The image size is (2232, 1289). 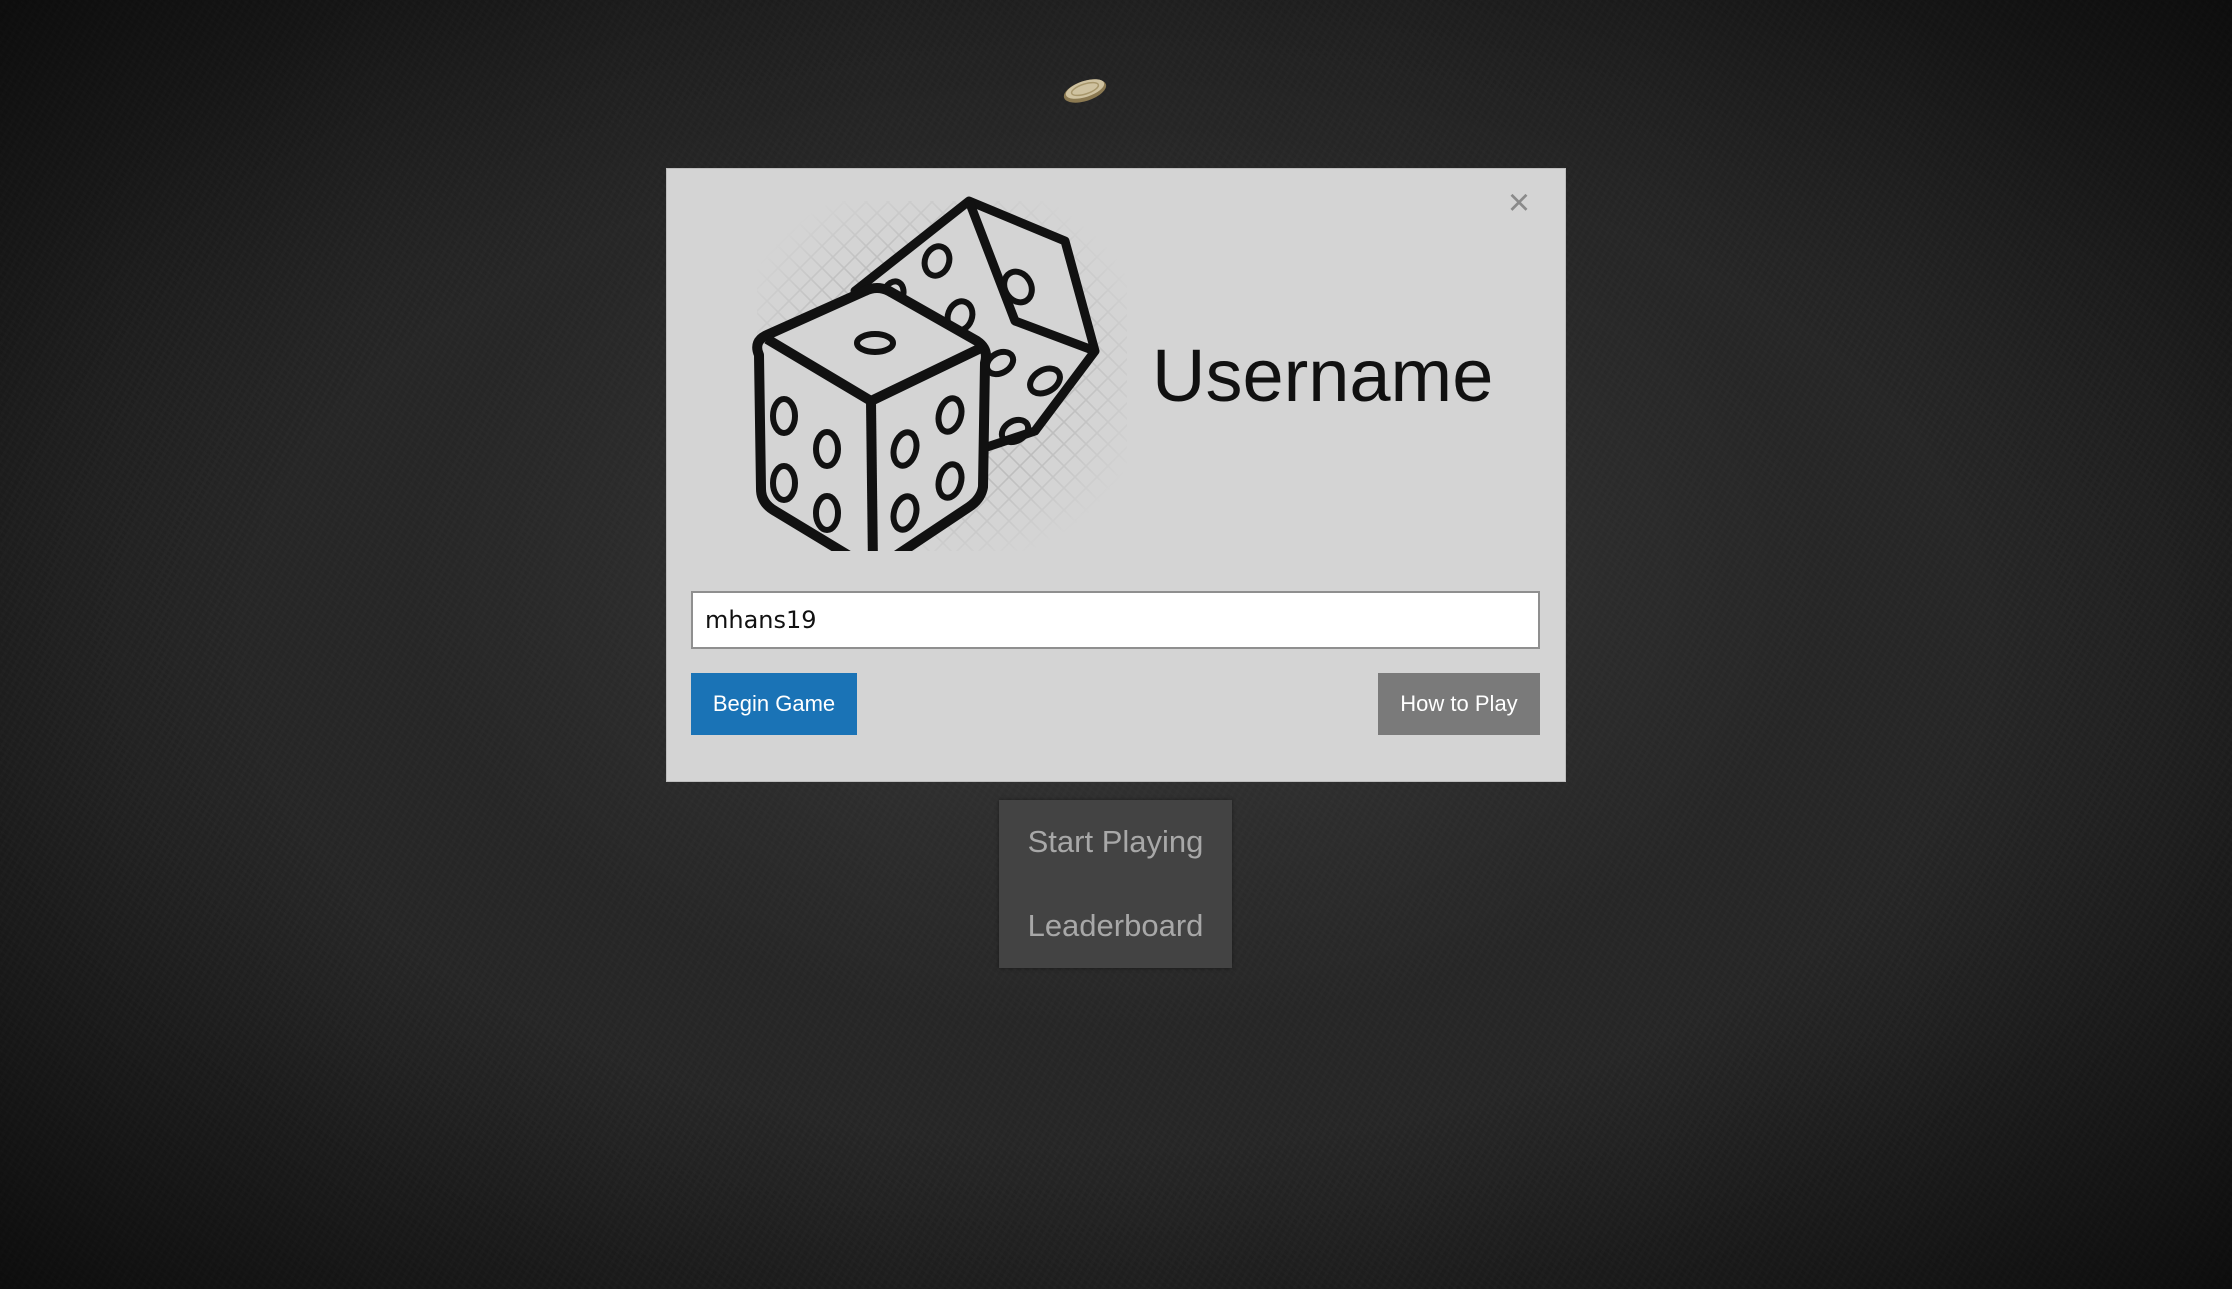 I want to click on username-input, so click(x=1115, y=620).